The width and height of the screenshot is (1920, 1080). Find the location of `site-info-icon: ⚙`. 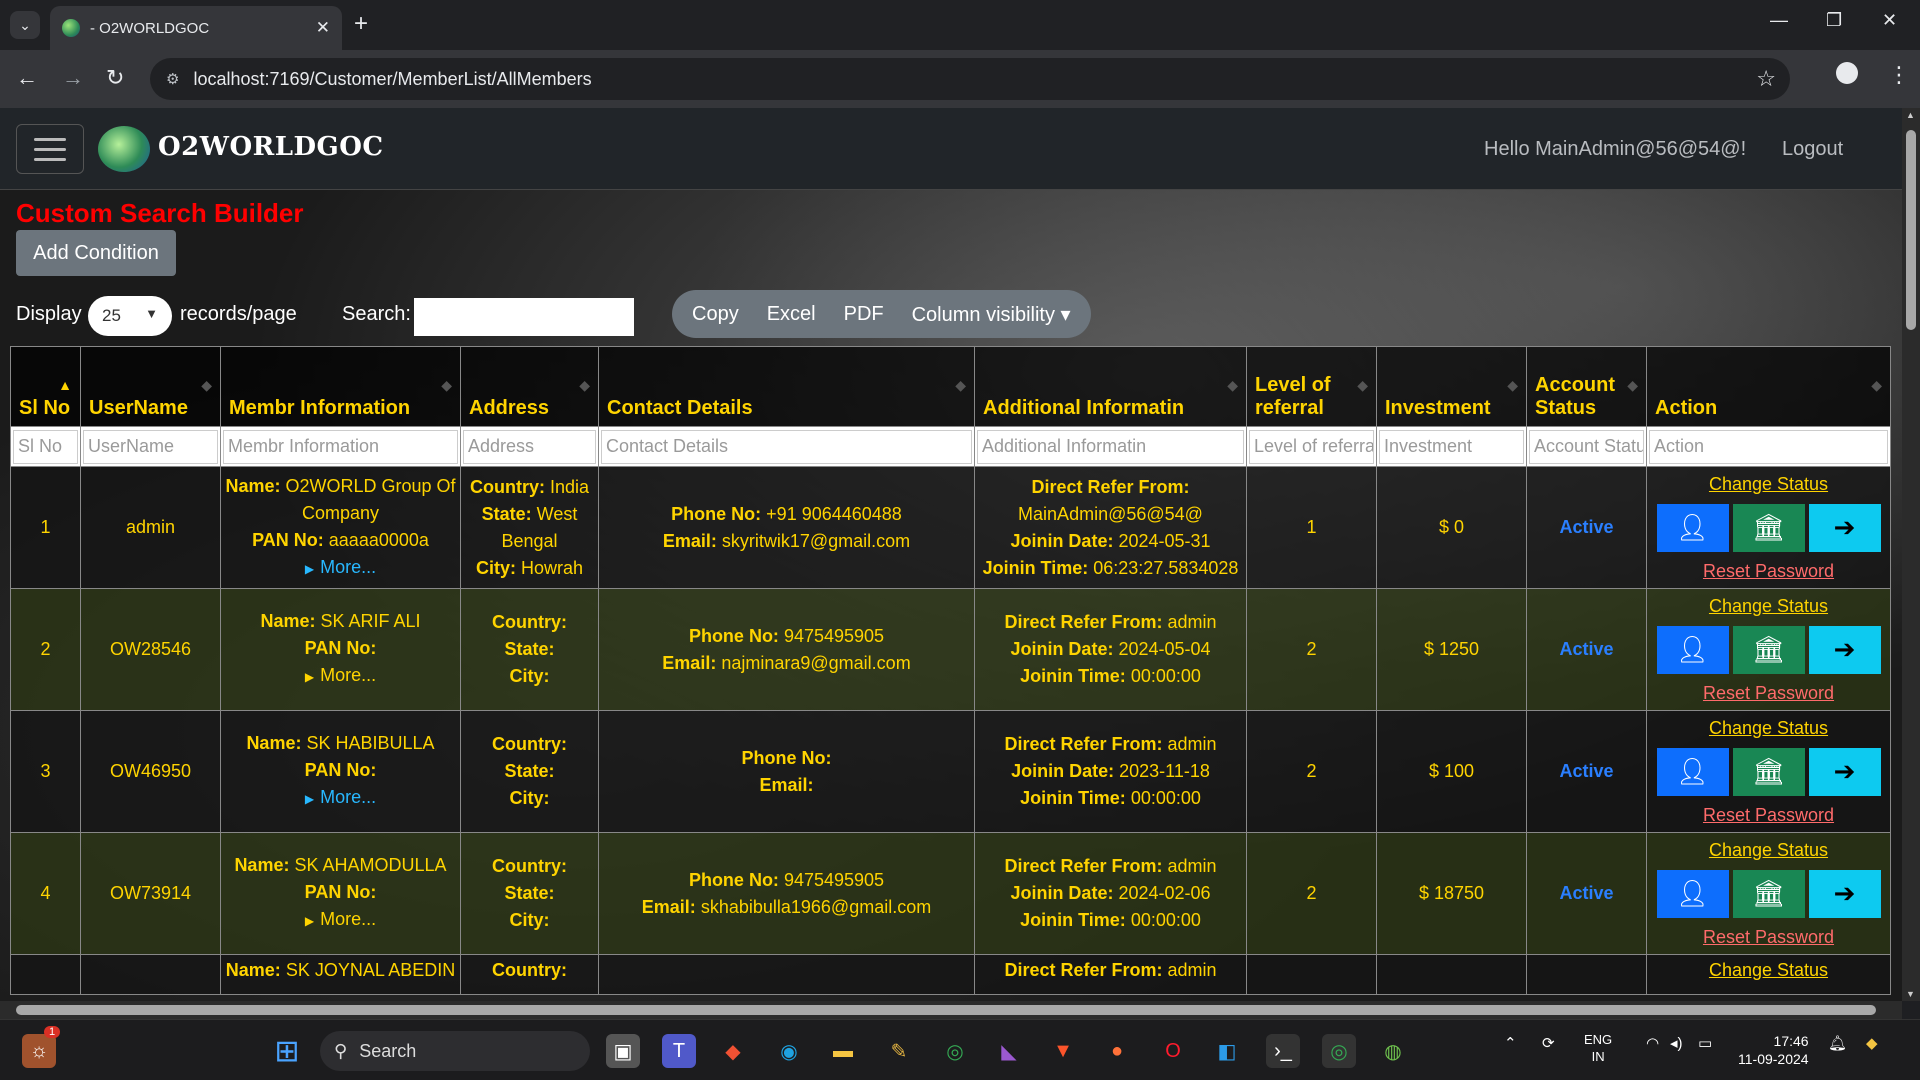

site-info-icon: ⚙ is located at coordinates (172, 79).